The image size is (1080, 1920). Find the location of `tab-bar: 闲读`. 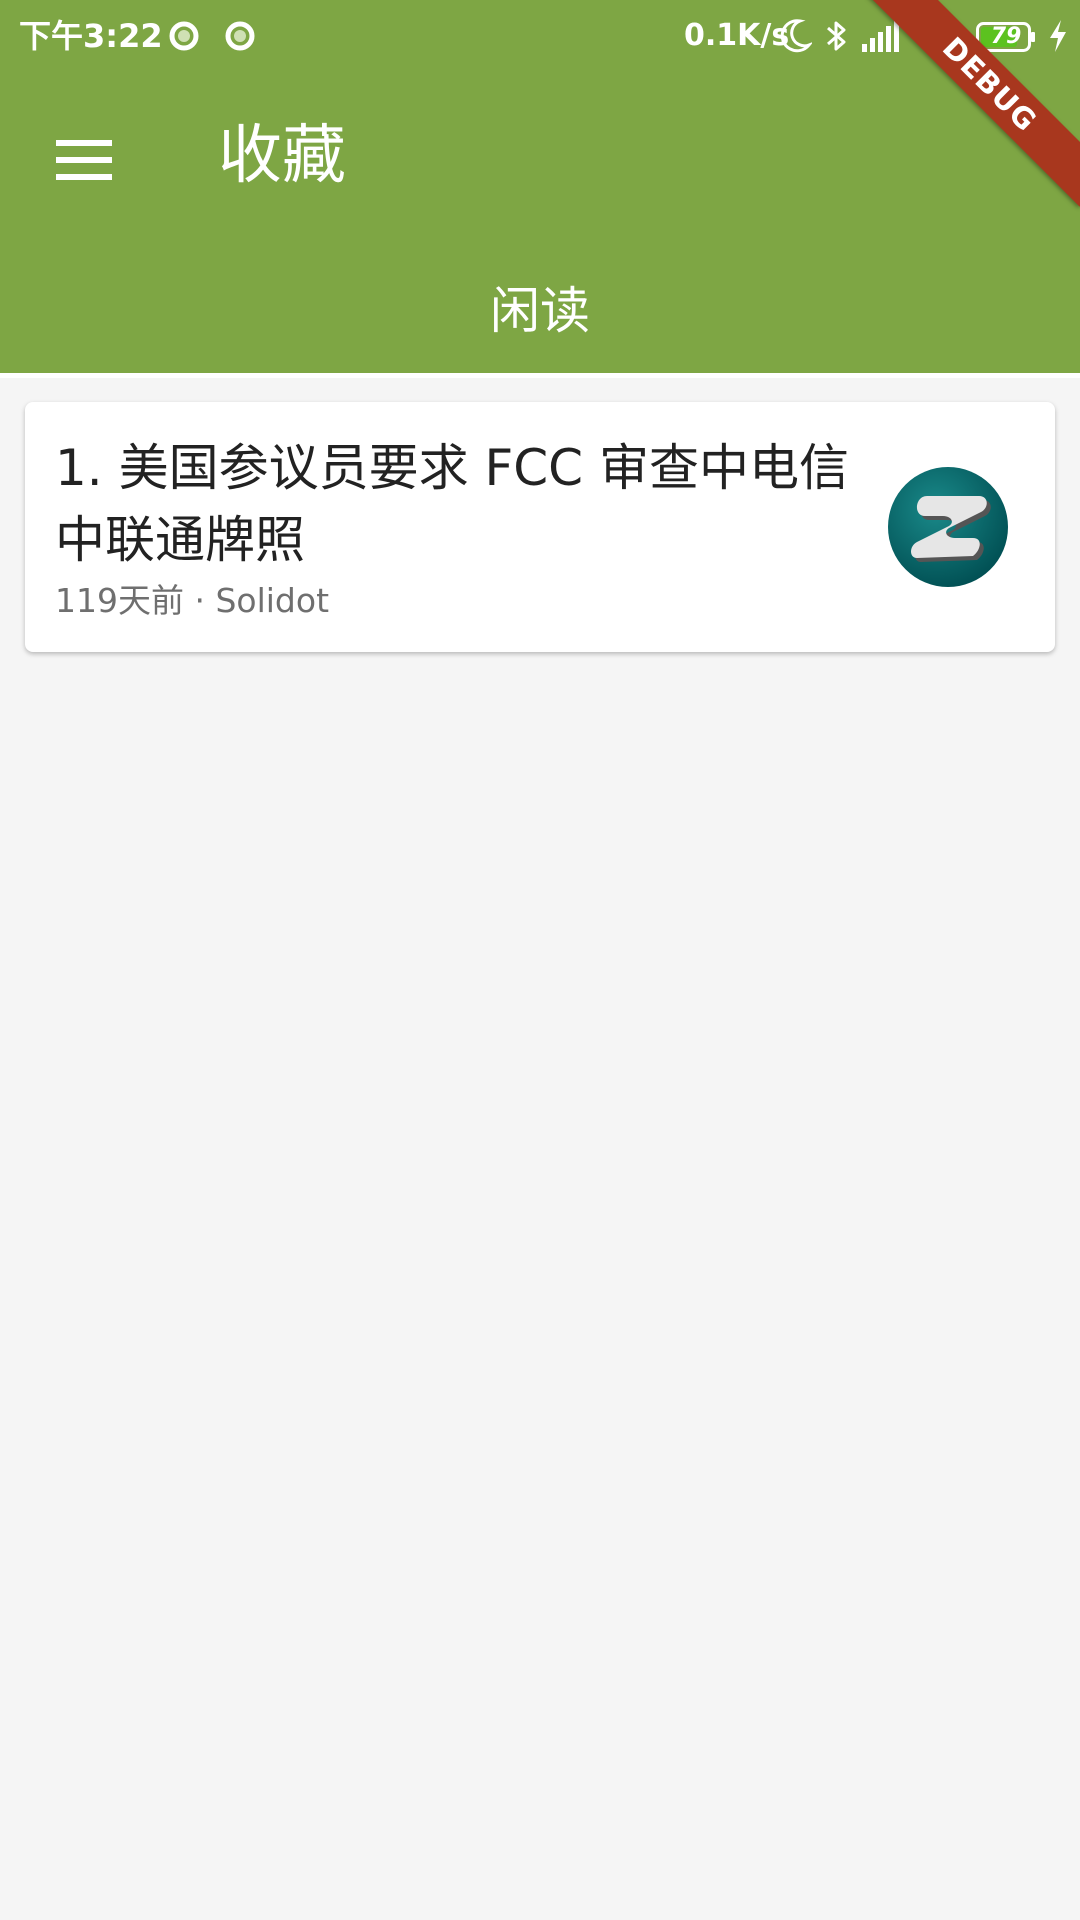

tab-bar: 闲读 is located at coordinates (540, 309).